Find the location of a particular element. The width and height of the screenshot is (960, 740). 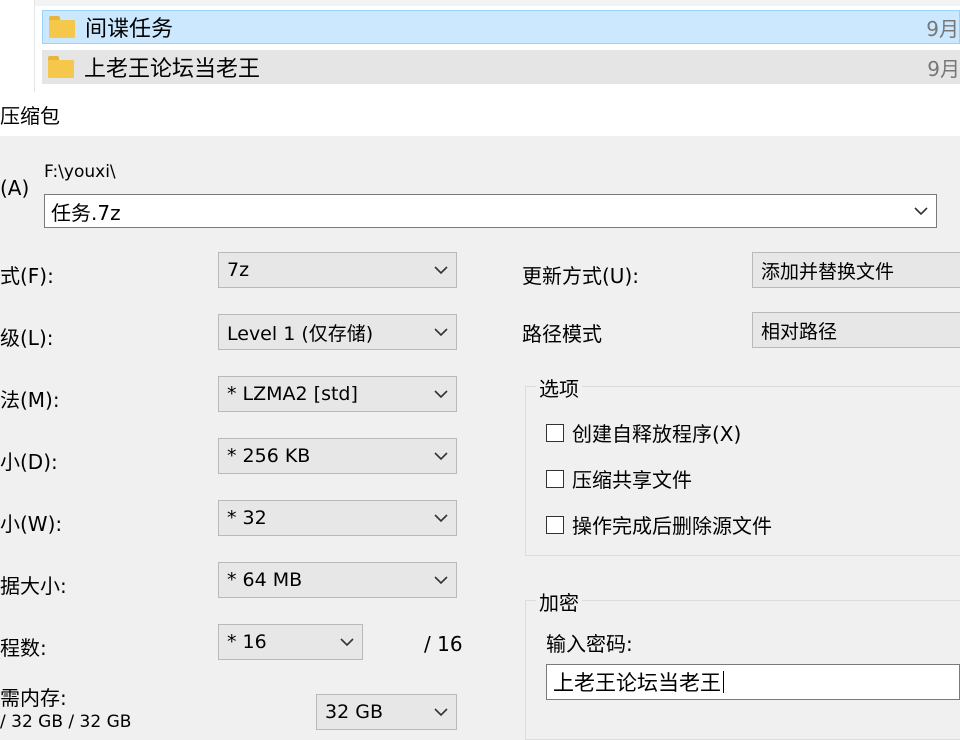

text-caret is located at coordinates (723, 682).